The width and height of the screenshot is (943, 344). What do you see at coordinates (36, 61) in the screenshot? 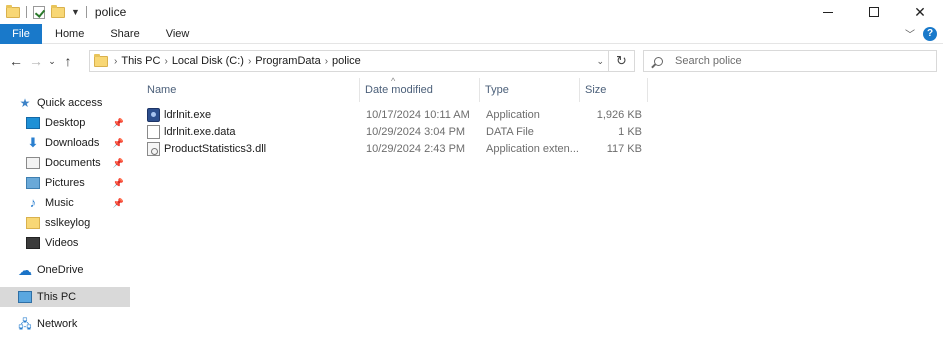
I see `forward-arrow-icon: →` at bounding box center [36, 61].